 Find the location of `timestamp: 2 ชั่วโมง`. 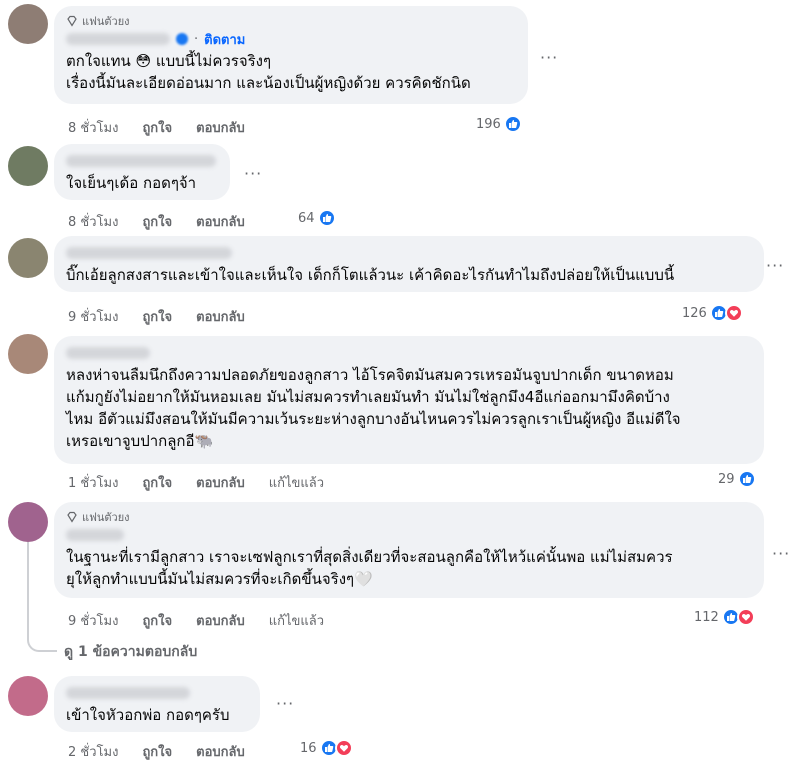

timestamp: 2 ชั่วโมง is located at coordinates (93, 751).